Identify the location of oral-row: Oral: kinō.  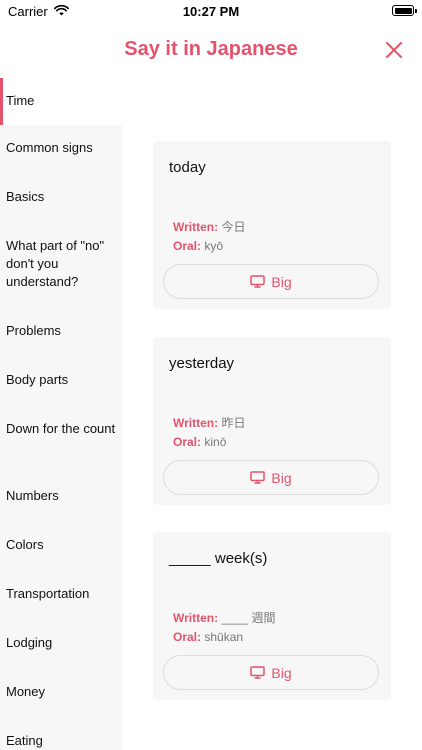
(199, 442).